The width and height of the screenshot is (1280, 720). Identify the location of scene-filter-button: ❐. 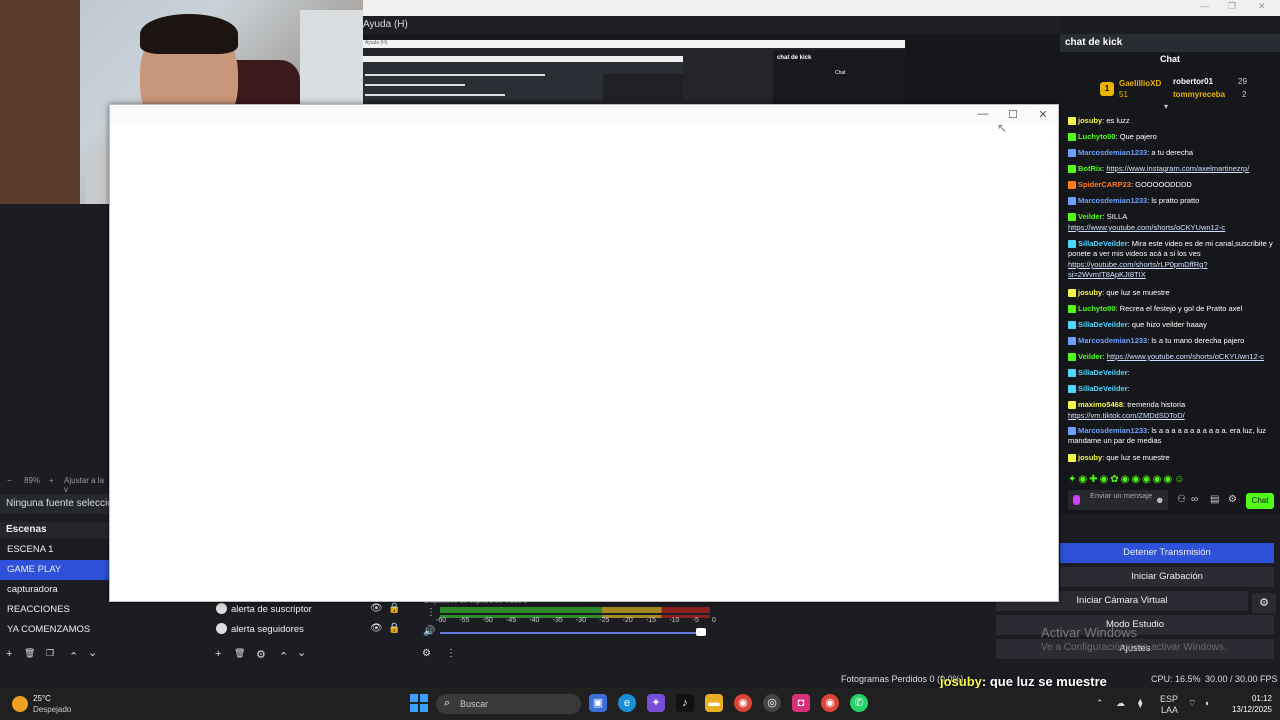
(50, 653).